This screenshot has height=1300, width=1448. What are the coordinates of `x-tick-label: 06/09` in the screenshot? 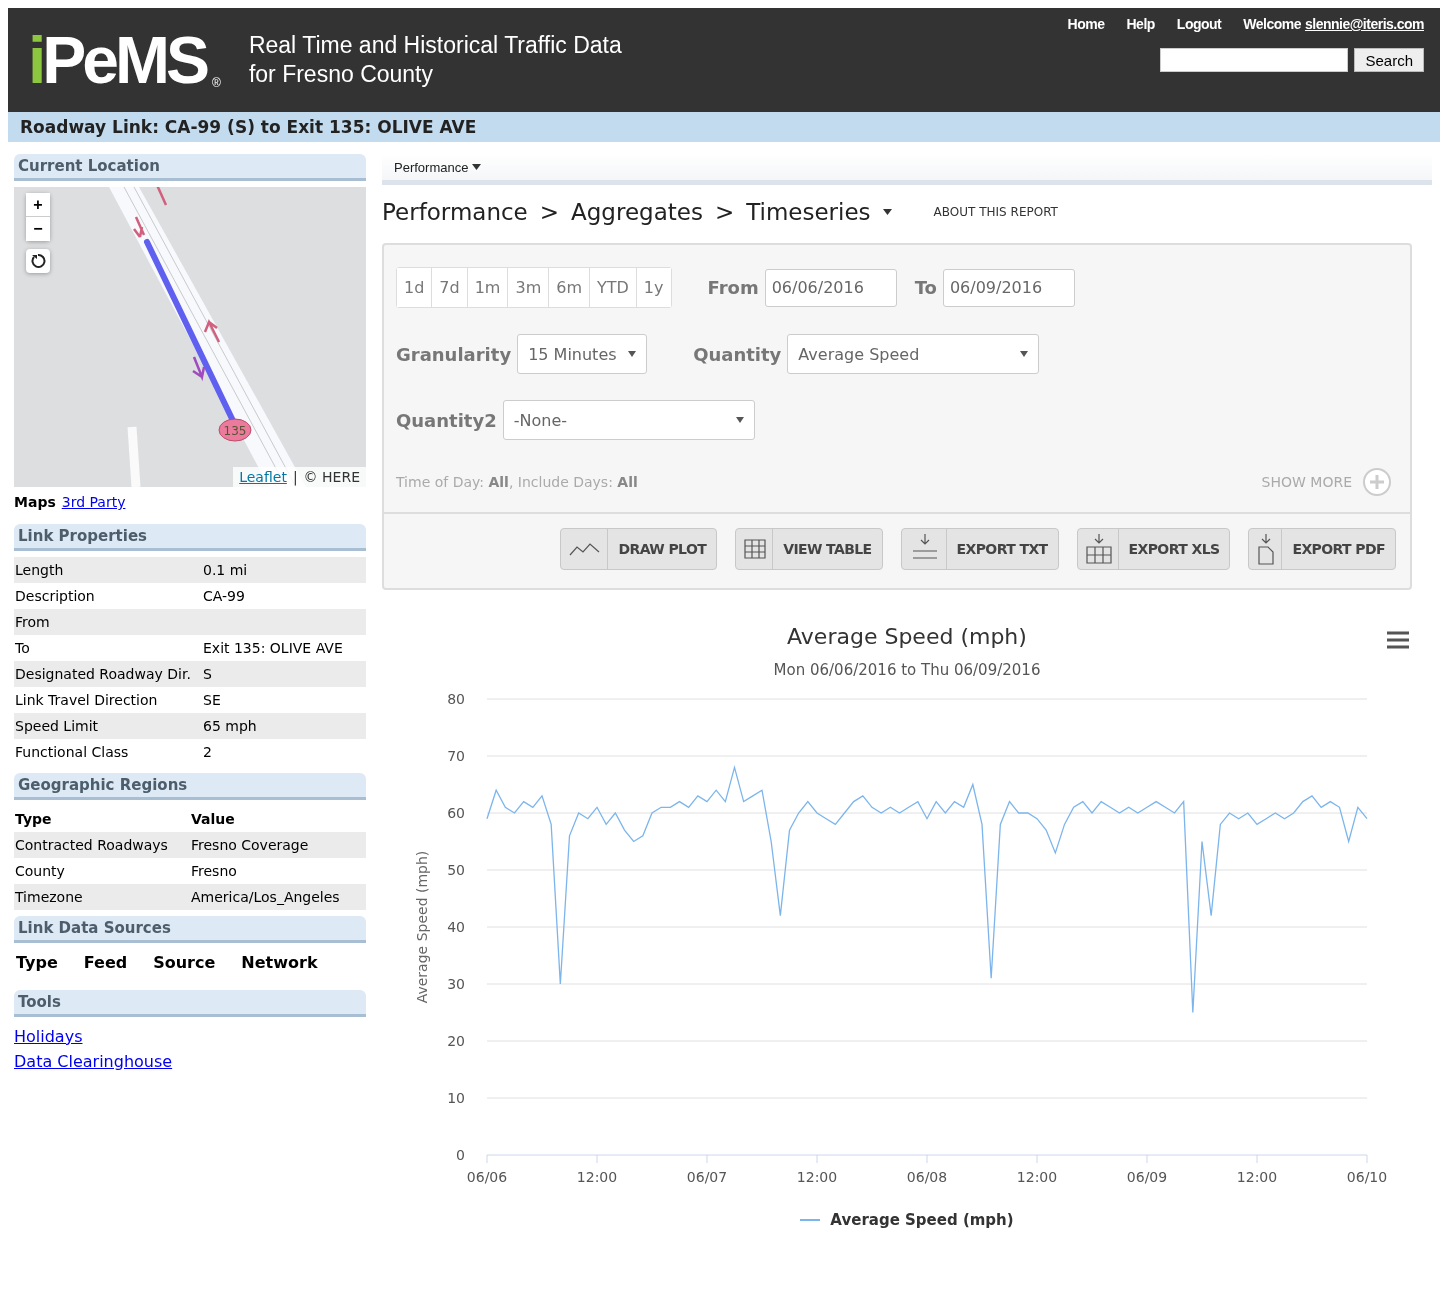 It's located at (1147, 1177).